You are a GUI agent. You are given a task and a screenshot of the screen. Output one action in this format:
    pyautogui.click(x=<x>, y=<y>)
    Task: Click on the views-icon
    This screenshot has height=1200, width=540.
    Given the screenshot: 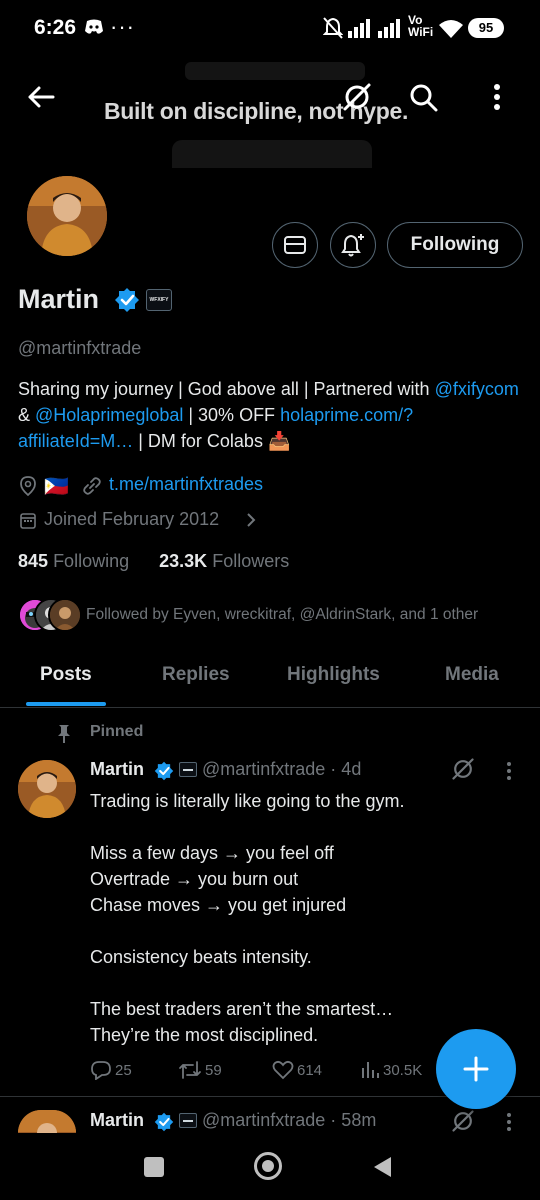 What is the action you would take?
    pyautogui.click(x=370, y=1070)
    